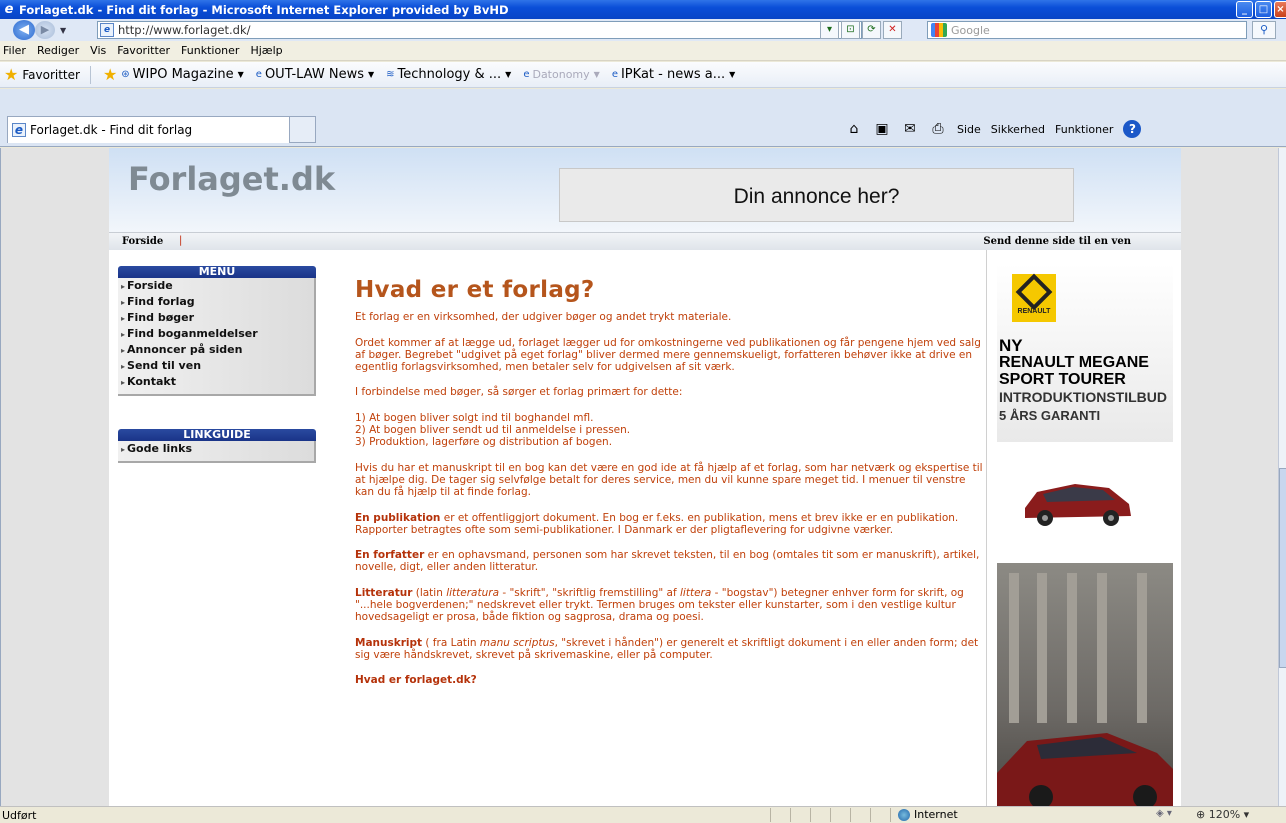 This screenshot has height=823, width=1286. Describe the element at coordinates (98, 50) in the screenshot. I see `menu-vis: Vis` at that location.